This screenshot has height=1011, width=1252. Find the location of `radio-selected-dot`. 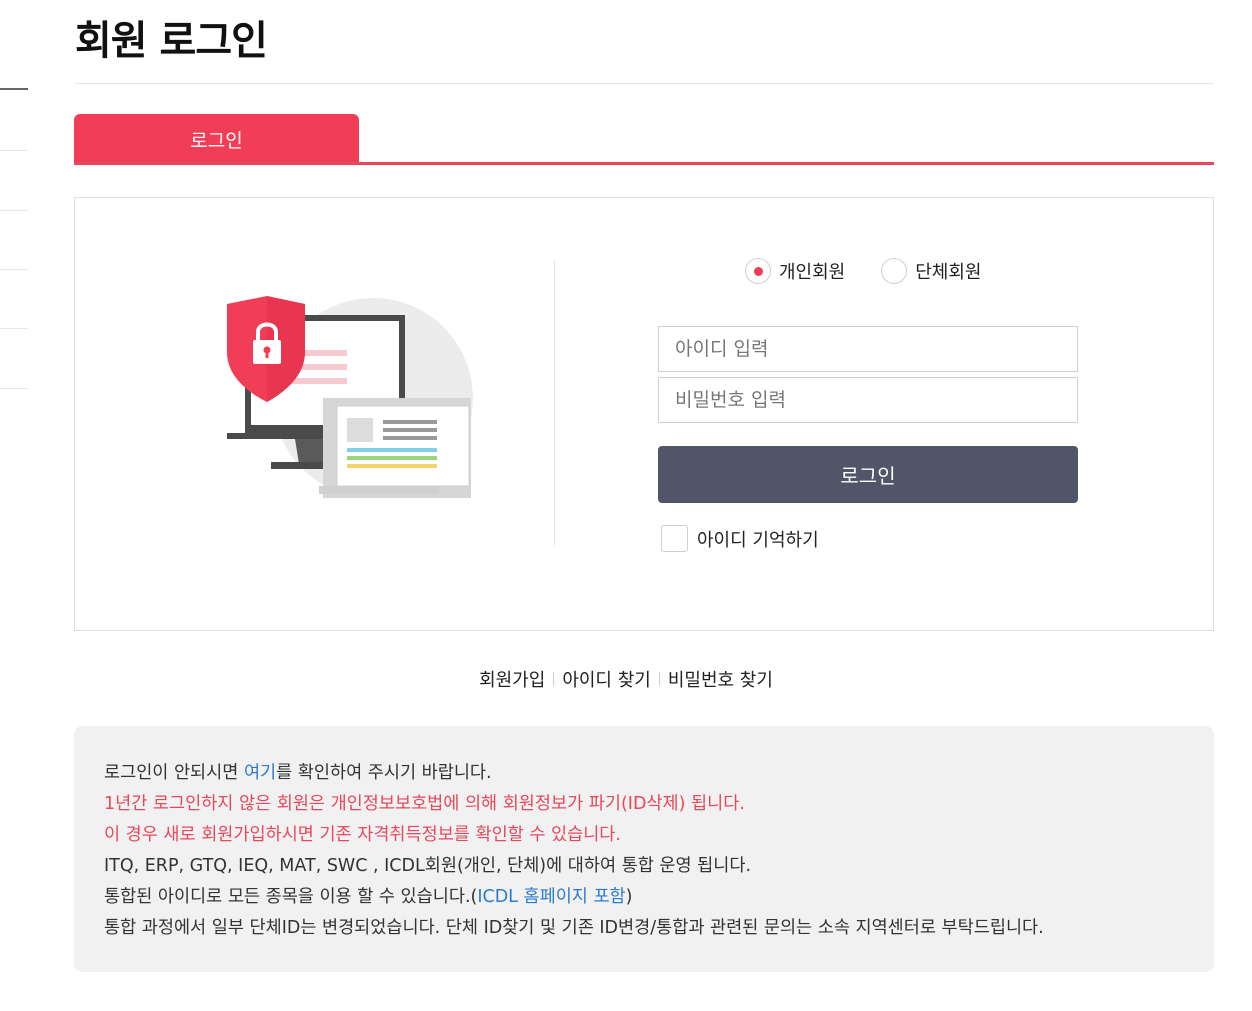

radio-selected-dot is located at coordinates (758, 271).